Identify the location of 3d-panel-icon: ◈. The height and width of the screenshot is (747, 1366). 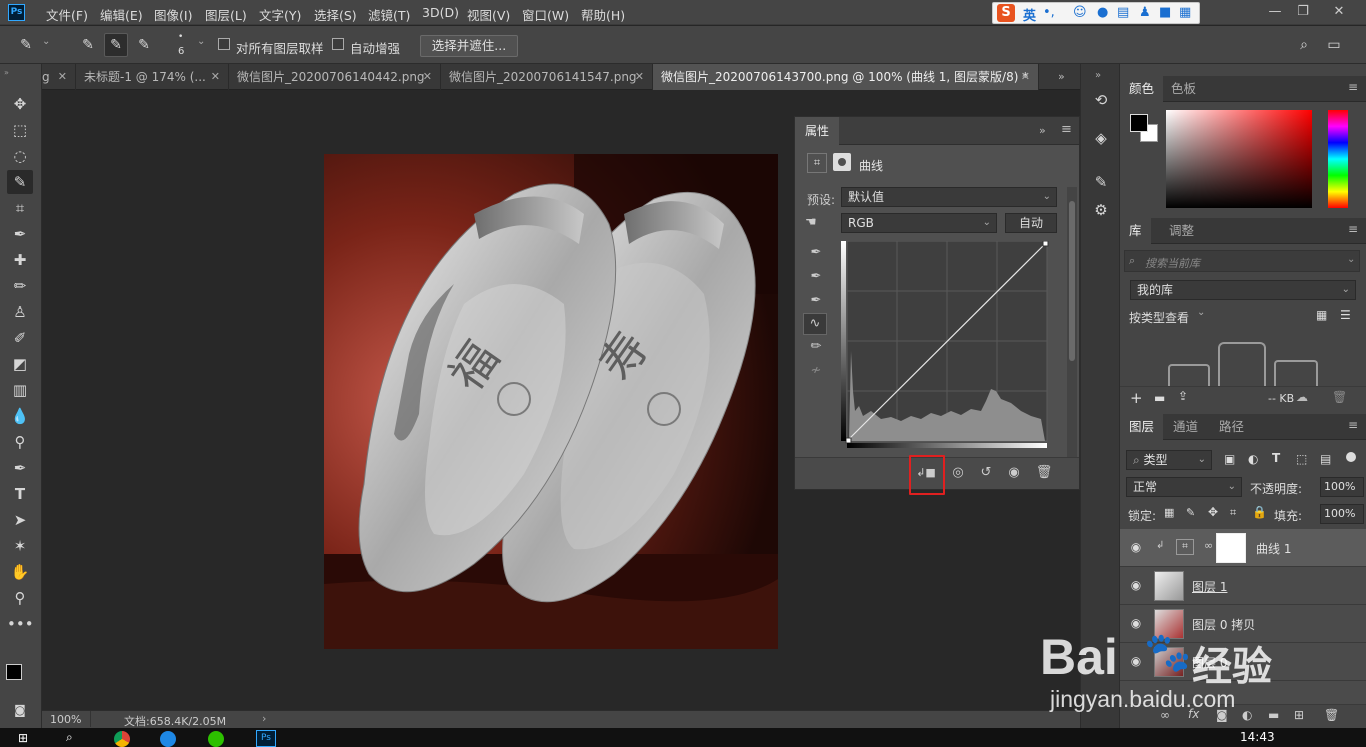
(1101, 138).